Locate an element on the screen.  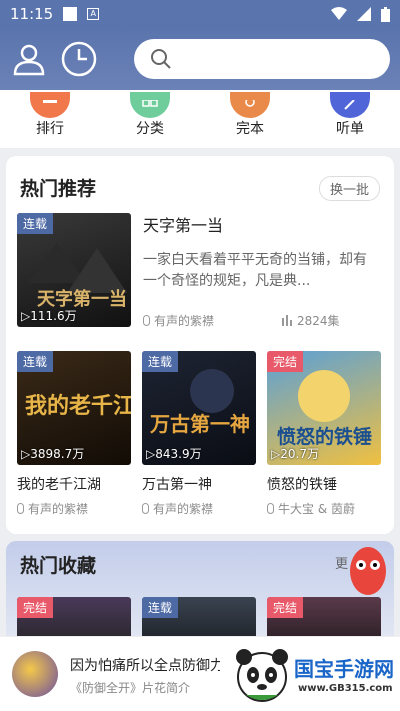
bars-icon is located at coordinates (287, 320).